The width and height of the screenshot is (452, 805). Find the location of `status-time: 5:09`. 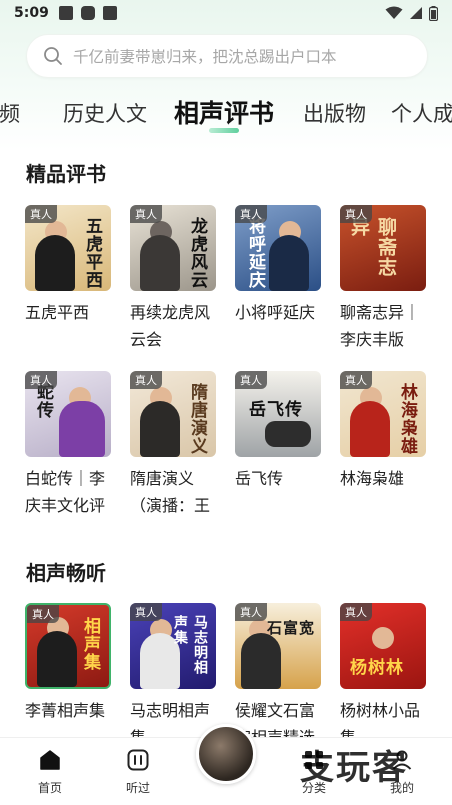

status-time: 5:09 is located at coordinates (31, 13).